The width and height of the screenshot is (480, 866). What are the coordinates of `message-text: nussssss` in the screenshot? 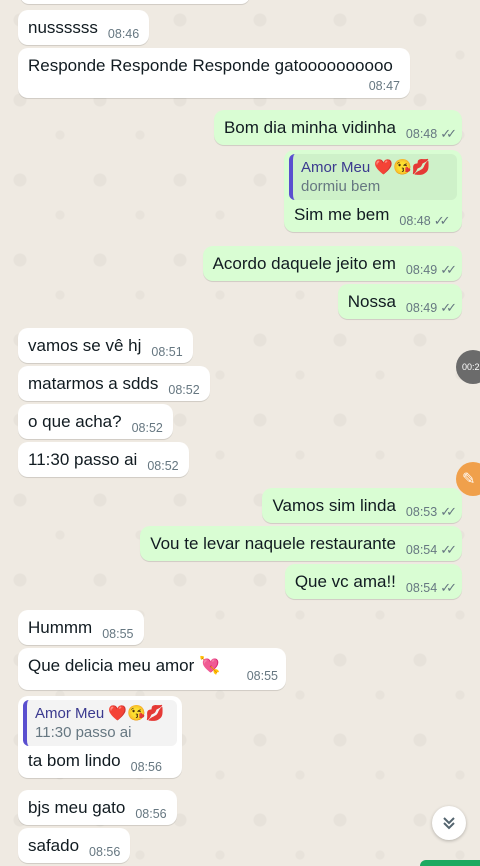 It's located at (63, 27).